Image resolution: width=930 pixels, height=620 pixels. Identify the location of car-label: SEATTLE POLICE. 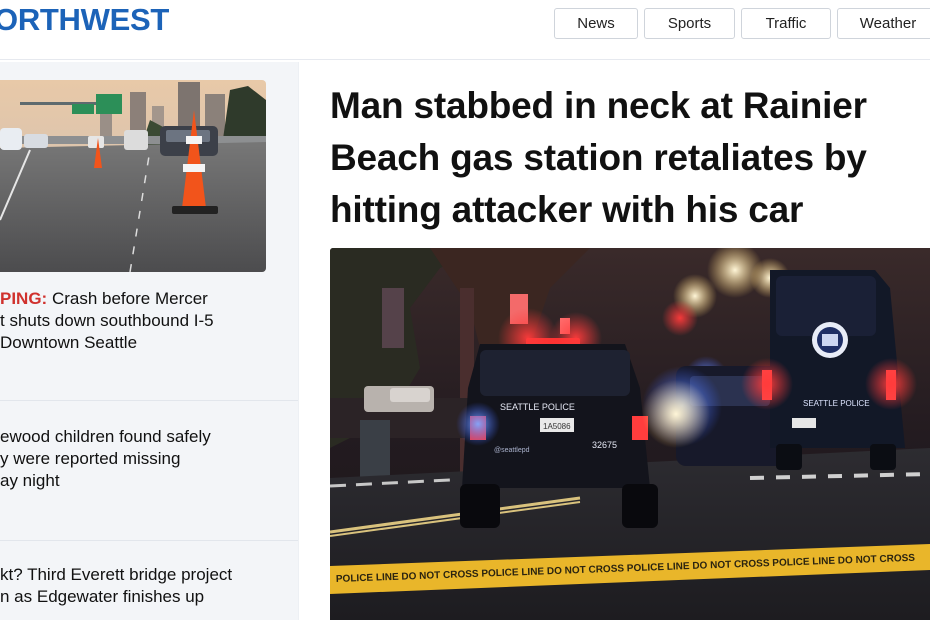
(537, 407).